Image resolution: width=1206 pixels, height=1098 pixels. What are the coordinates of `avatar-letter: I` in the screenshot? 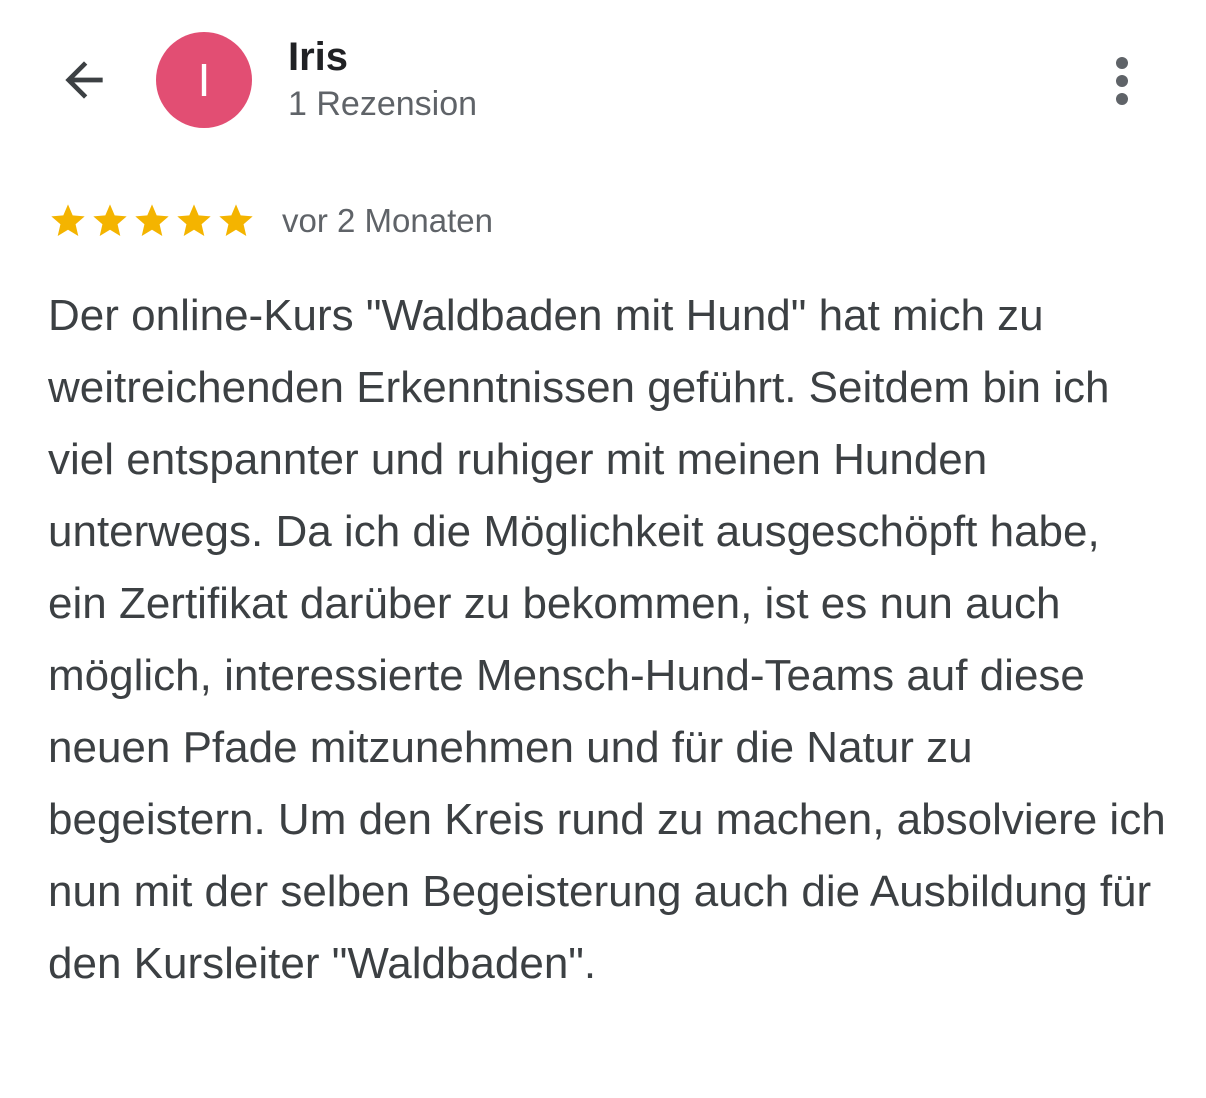 It's located at (204, 80).